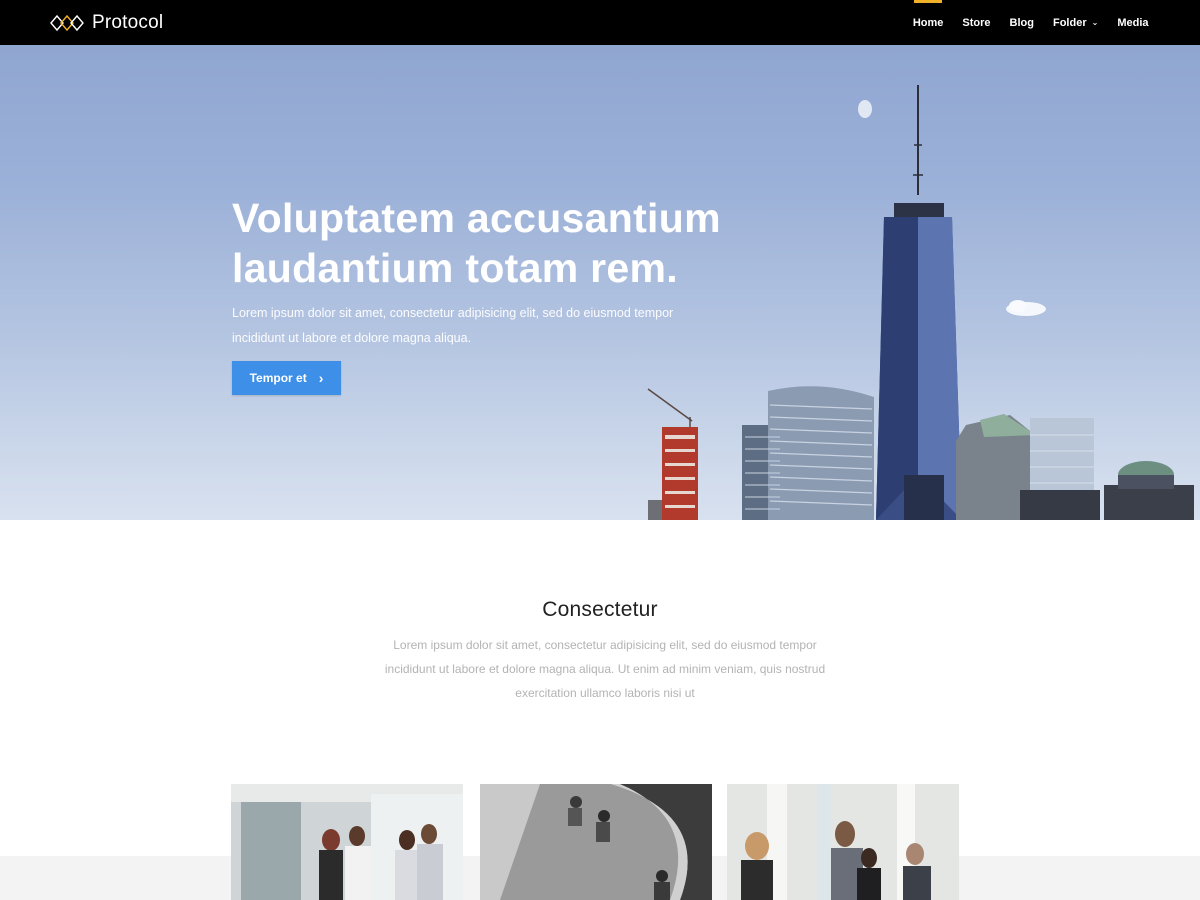 The image size is (1200, 900). Describe the element at coordinates (321, 378) in the screenshot. I see `chevron-right-icon: ›` at that location.